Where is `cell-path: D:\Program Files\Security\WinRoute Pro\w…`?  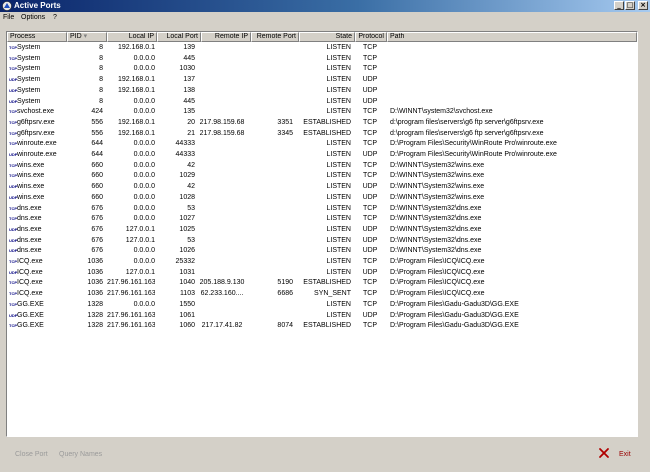
cell-path: D:\Program Files\Security\WinRoute Pro\w… is located at coordinates (473, 154).